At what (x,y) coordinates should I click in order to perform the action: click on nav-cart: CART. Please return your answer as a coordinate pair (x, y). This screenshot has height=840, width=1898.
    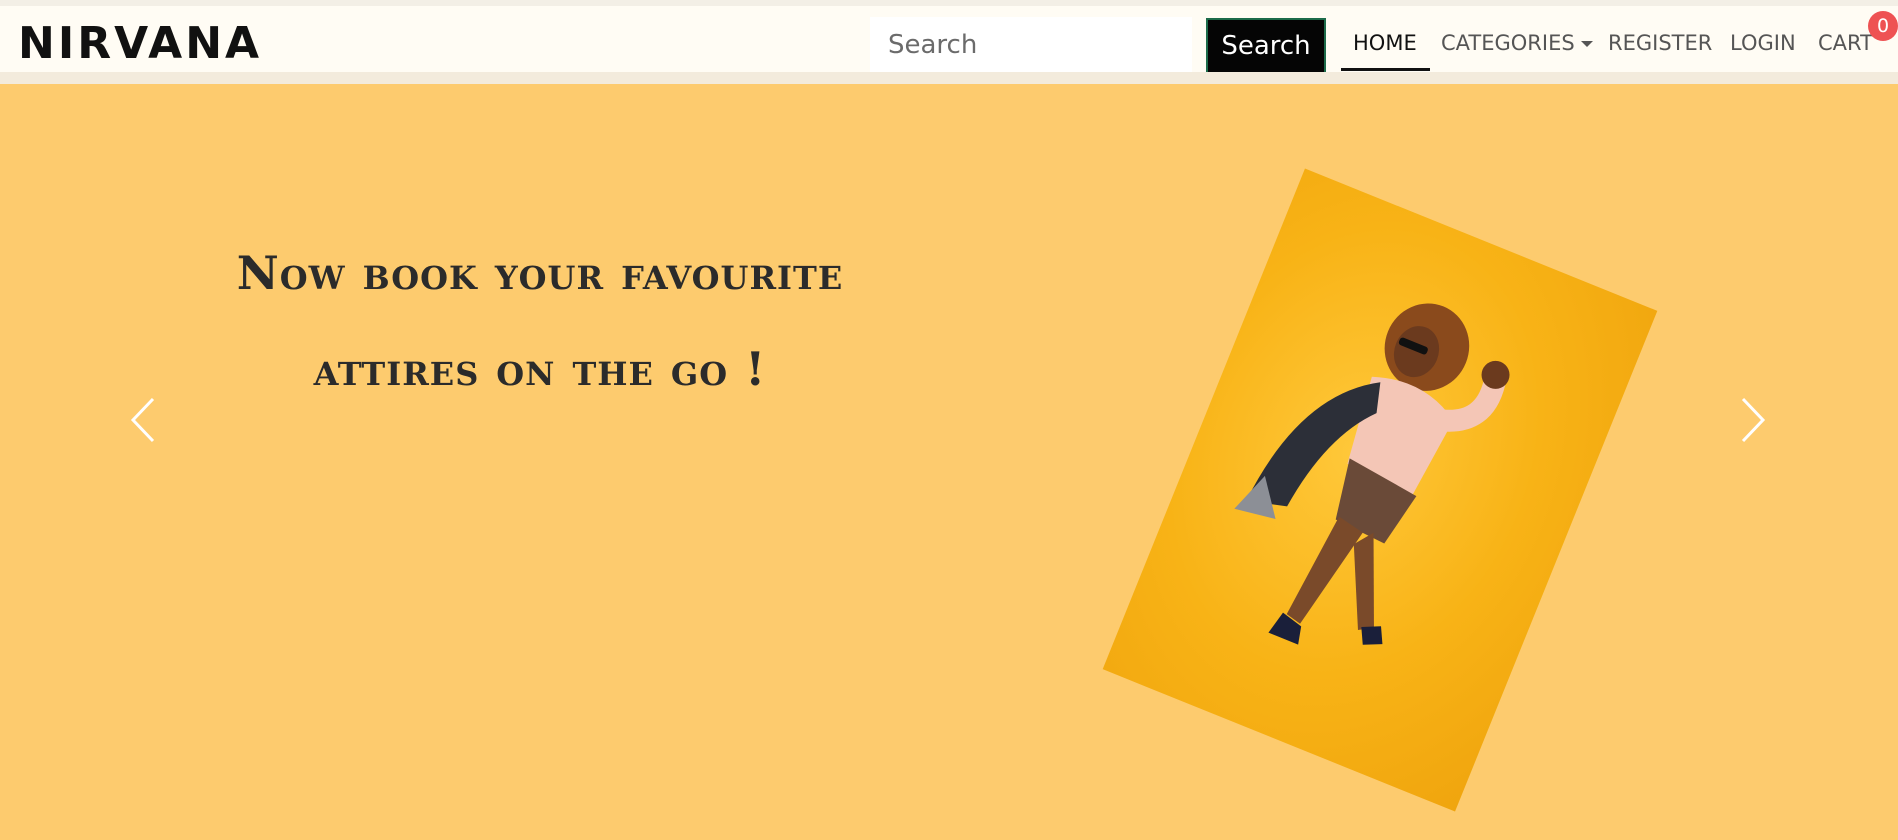
    Looking at the image, I should click on (1845, 43).